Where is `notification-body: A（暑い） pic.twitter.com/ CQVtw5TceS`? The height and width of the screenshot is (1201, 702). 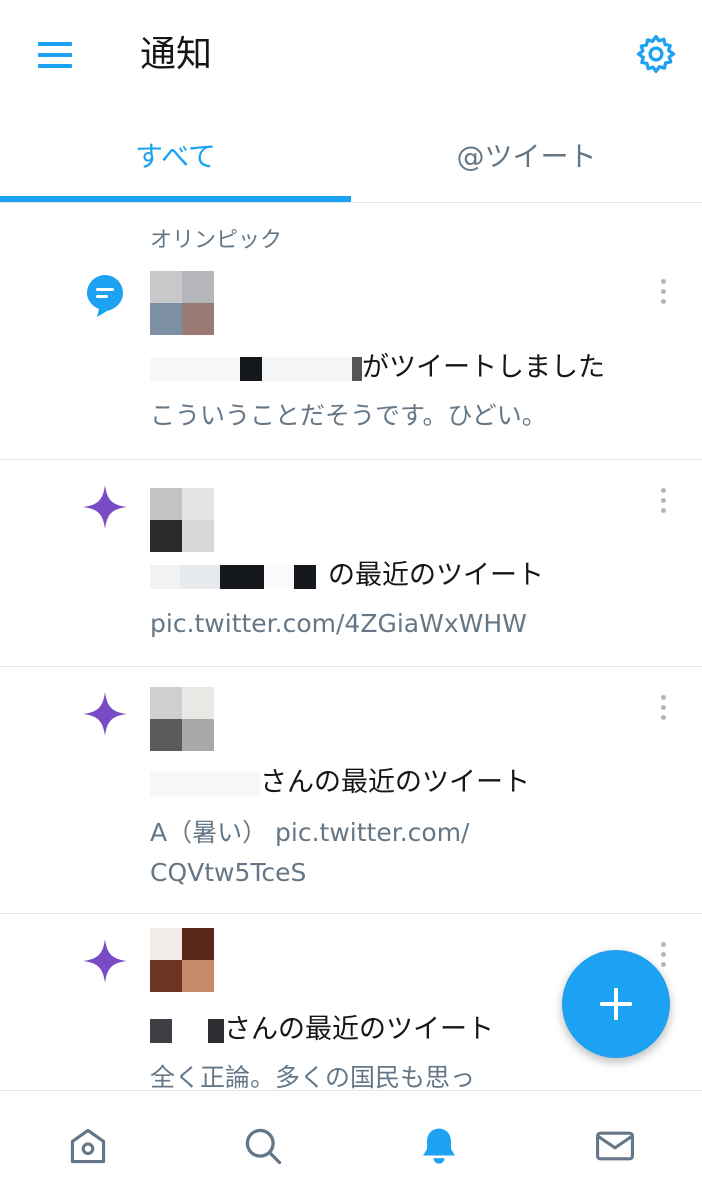 notification-body: A（暑い） pic.twitter.com/ CQVtw5TceS is located at coordinates (400, 853).